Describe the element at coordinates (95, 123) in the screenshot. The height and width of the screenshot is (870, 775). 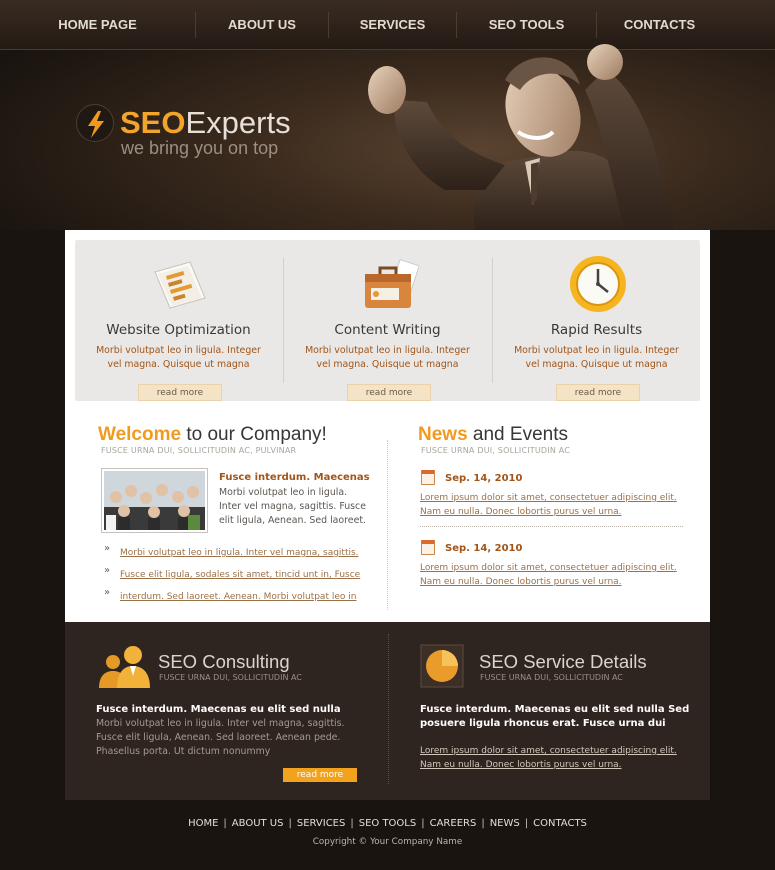
I see `lightning-bolt-icon` at that location.